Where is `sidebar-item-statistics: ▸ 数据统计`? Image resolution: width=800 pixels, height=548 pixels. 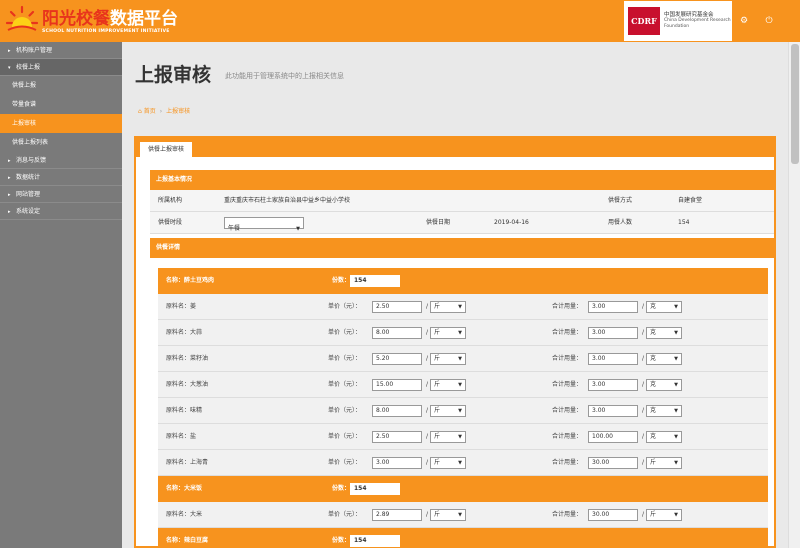 sidebar-item-statistics: ▸ 数据统计 is located at coordinates (61, 177).